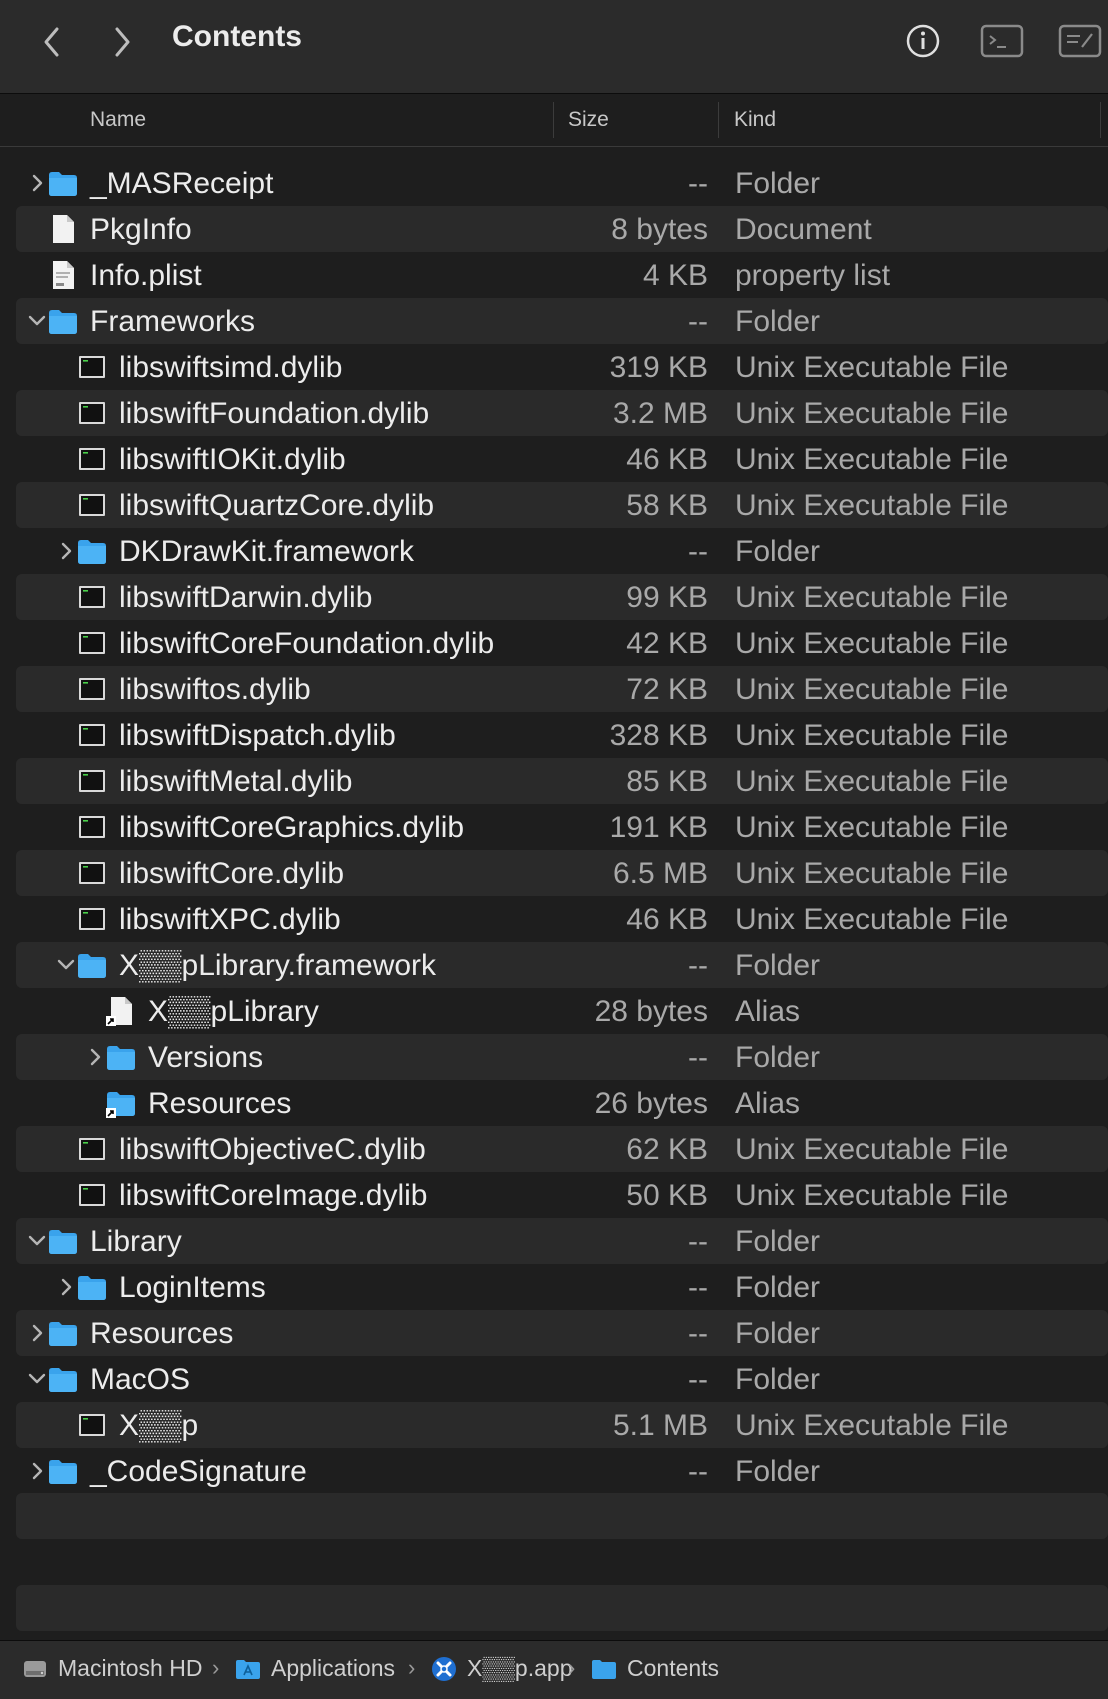 The height and width of the screenshot is (1699, 1108). I want to click on list-item: Versions -- Folder, so click(562, 1057).